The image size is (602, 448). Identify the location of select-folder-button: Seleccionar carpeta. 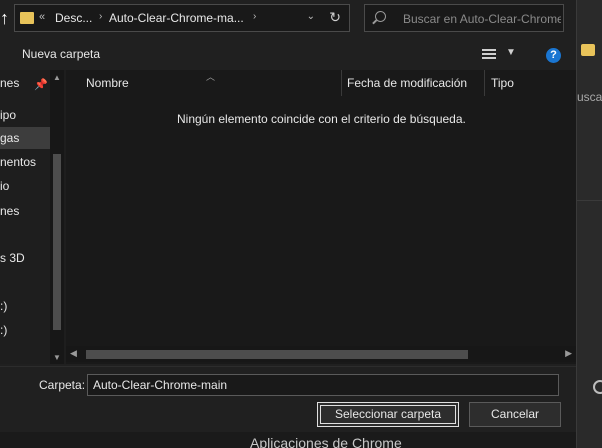
(388, 414).